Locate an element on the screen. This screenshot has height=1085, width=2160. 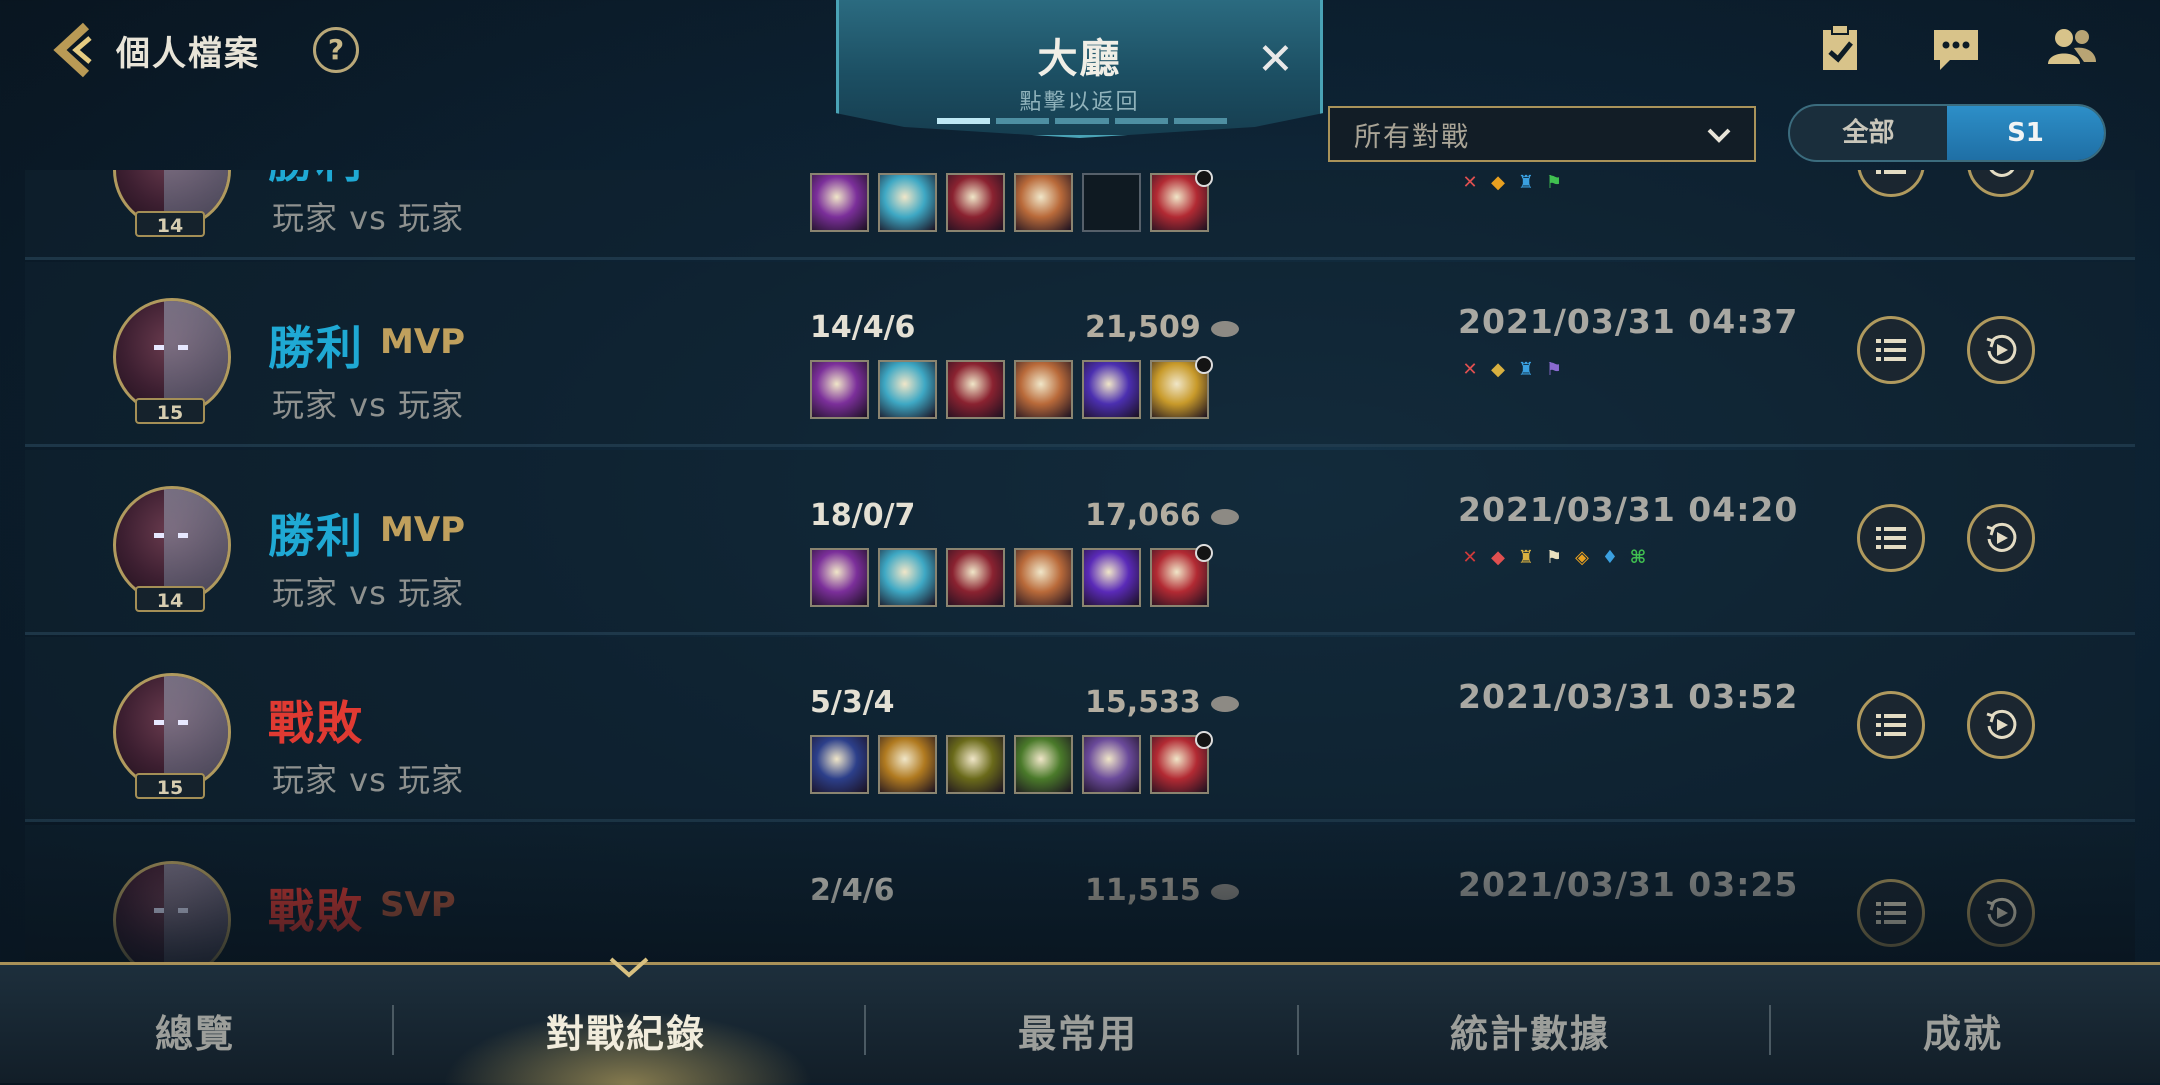
lobby-subtitle: 點擊以返回 is located at coordinates (1079, 102).